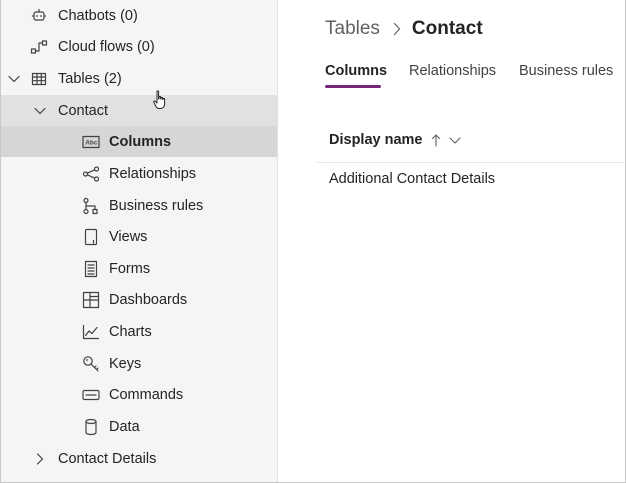 This screenshot has width=626, height=484. What do you see at coordinates (447, 28) in the screenshot?
I see `page-title: Contact` at bounding box center [447, 28].